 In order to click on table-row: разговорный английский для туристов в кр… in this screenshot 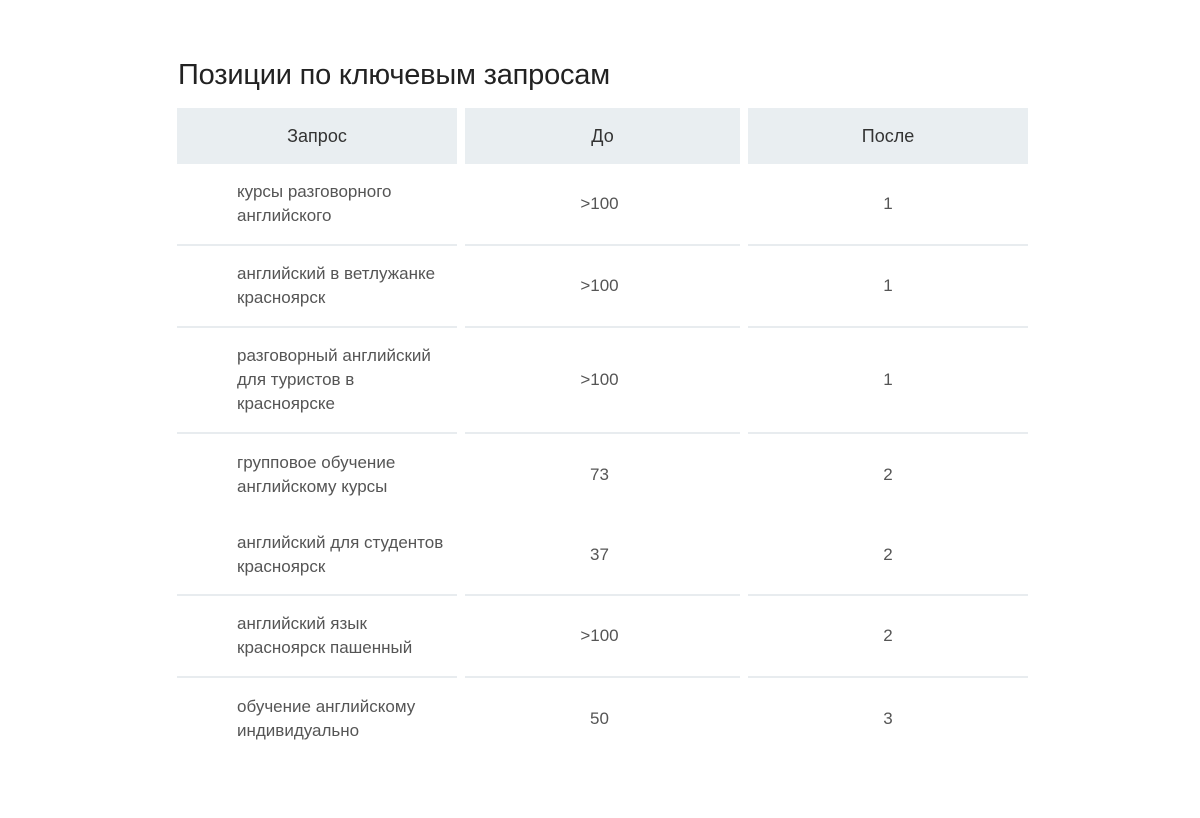, I will do `click(602, 381)`.